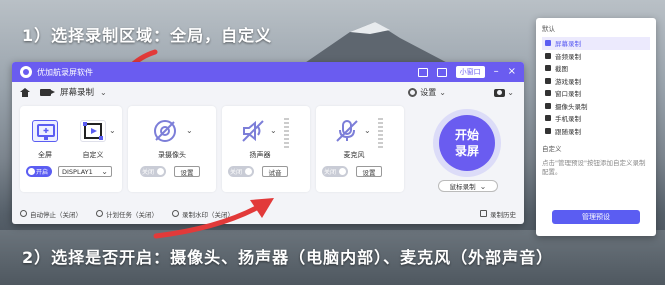 Image resolution: width=665 pixels, height=285 pixels. I want to click on speaker-icon, so click(253, 130).